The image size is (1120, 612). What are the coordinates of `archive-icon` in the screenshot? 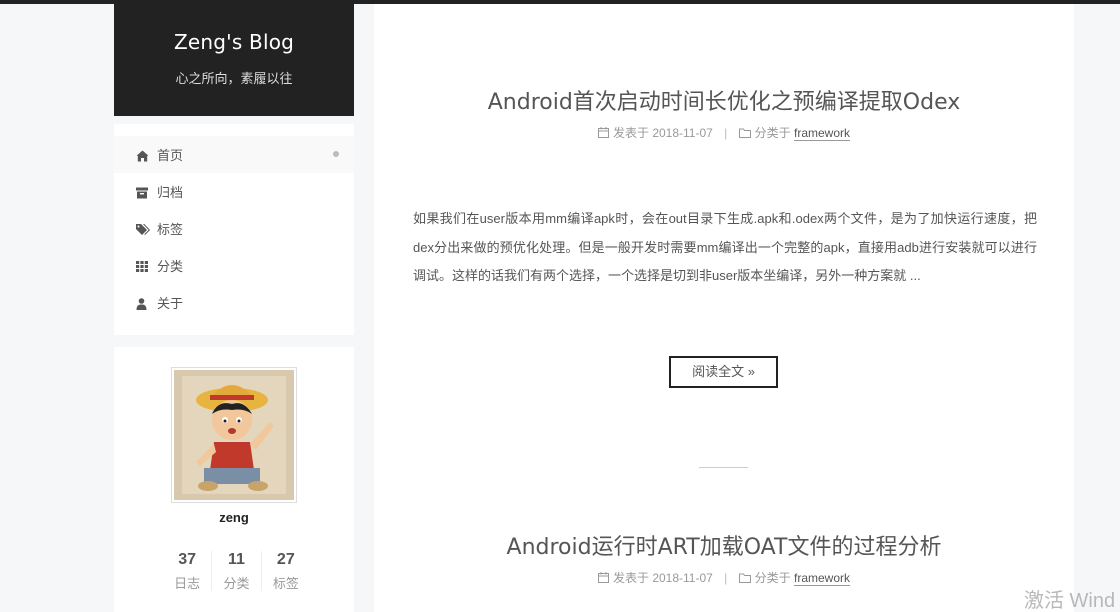 It's located at (143, 193).